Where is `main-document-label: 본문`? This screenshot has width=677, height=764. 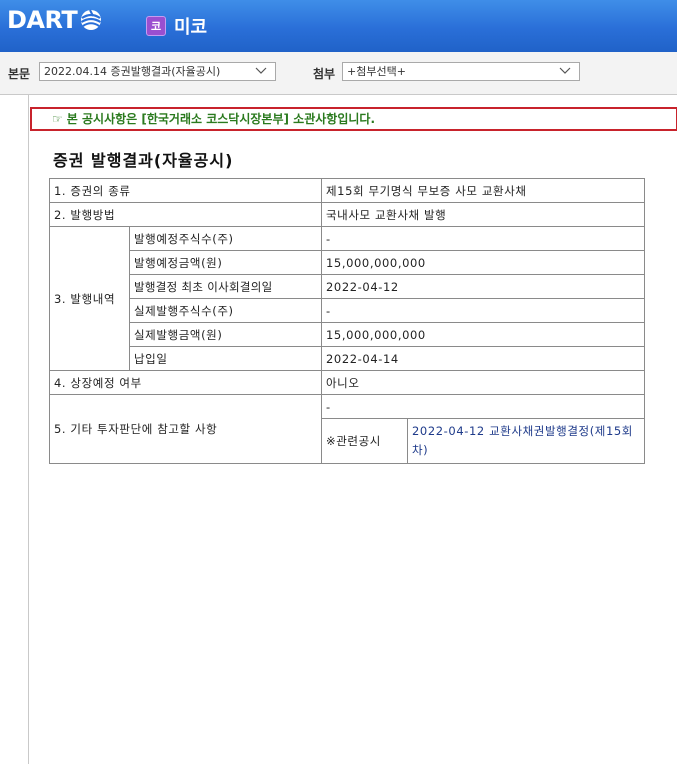 main-document-label: 본문 is located at coordinates (19, 74).